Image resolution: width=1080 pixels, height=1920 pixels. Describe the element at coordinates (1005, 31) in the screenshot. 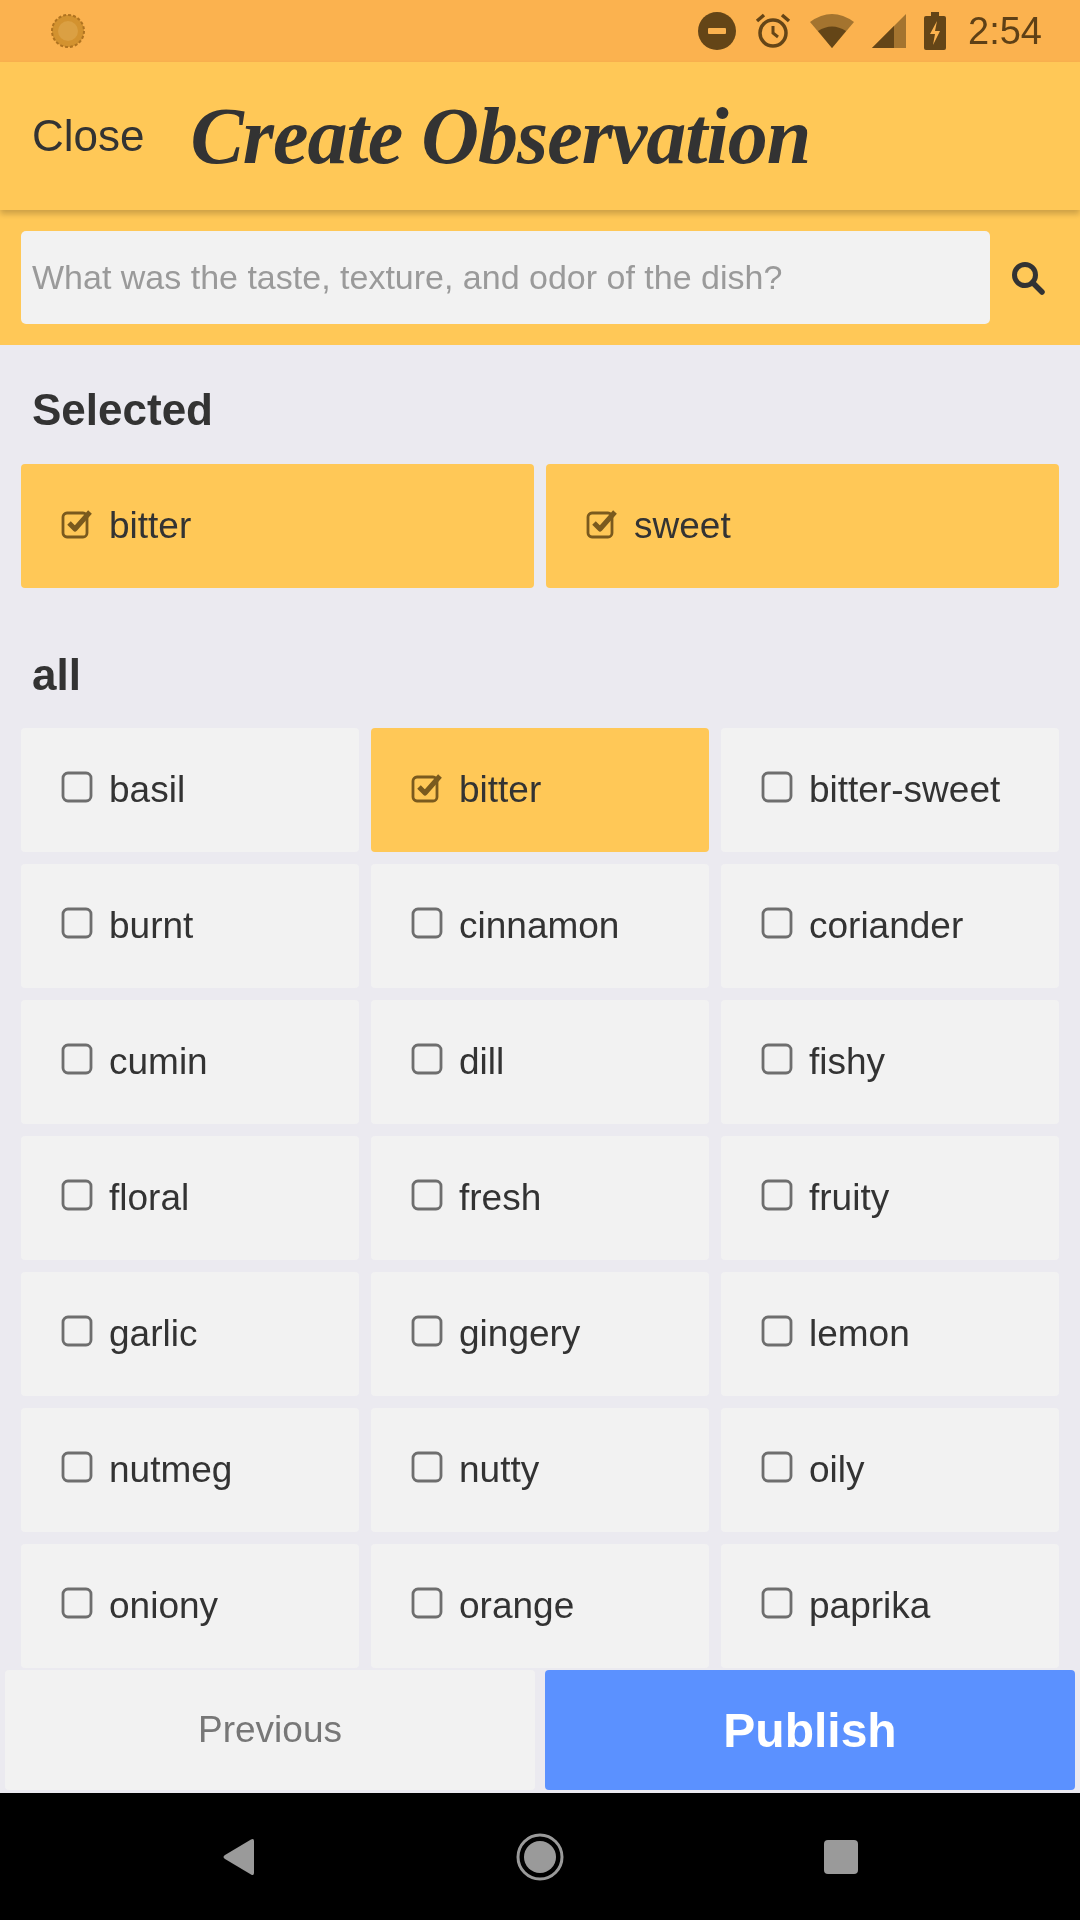

I see `status-time: 2:54` at that location.